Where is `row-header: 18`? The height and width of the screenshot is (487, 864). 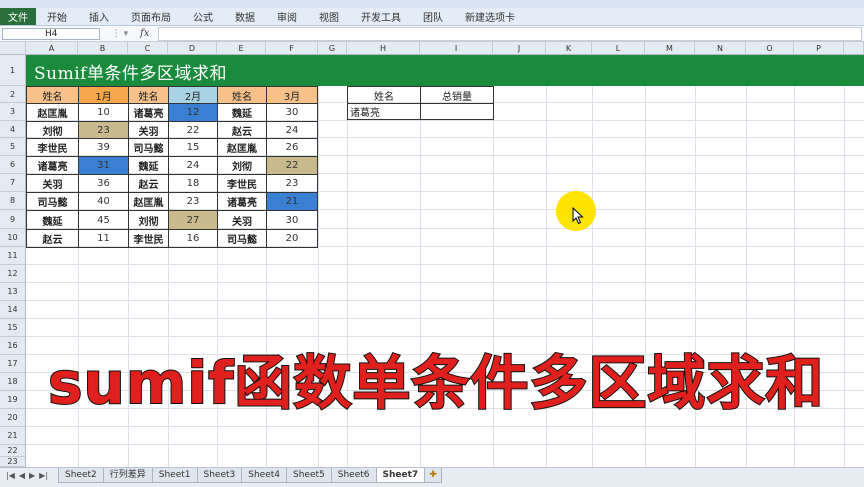
row-header: 18 is located at coordinates (13, 382).